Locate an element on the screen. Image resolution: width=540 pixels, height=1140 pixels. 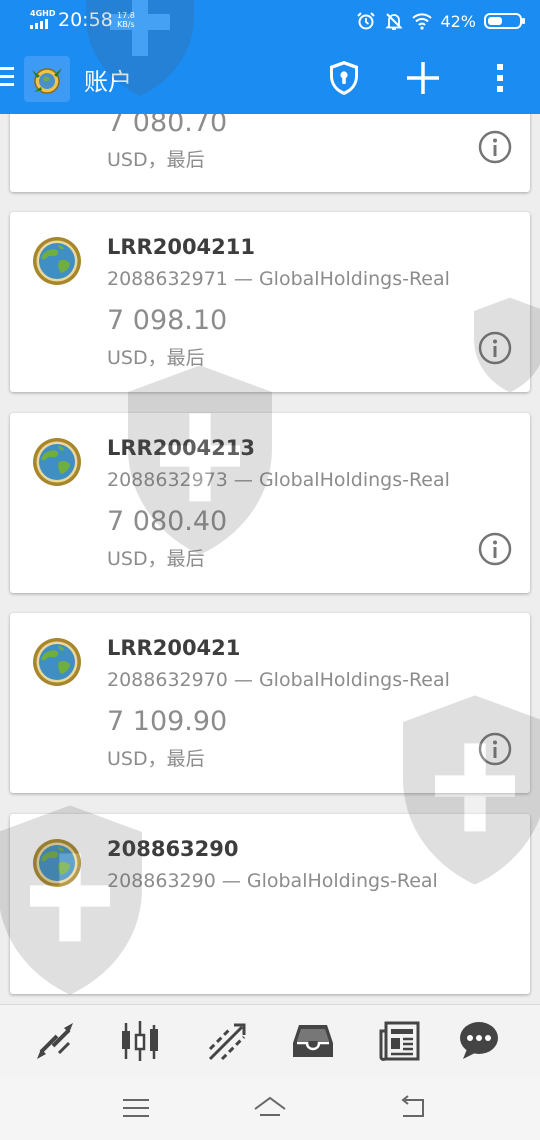
chart-icon is located at coordinates (140, 1041).